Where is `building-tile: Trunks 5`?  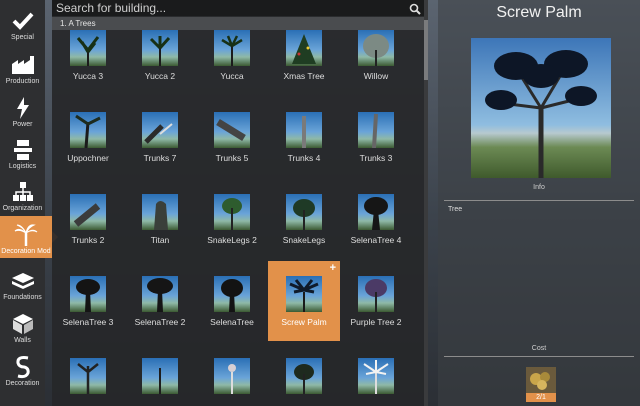
building-tile: Trunks 5 is located at coordinates (232, 137).